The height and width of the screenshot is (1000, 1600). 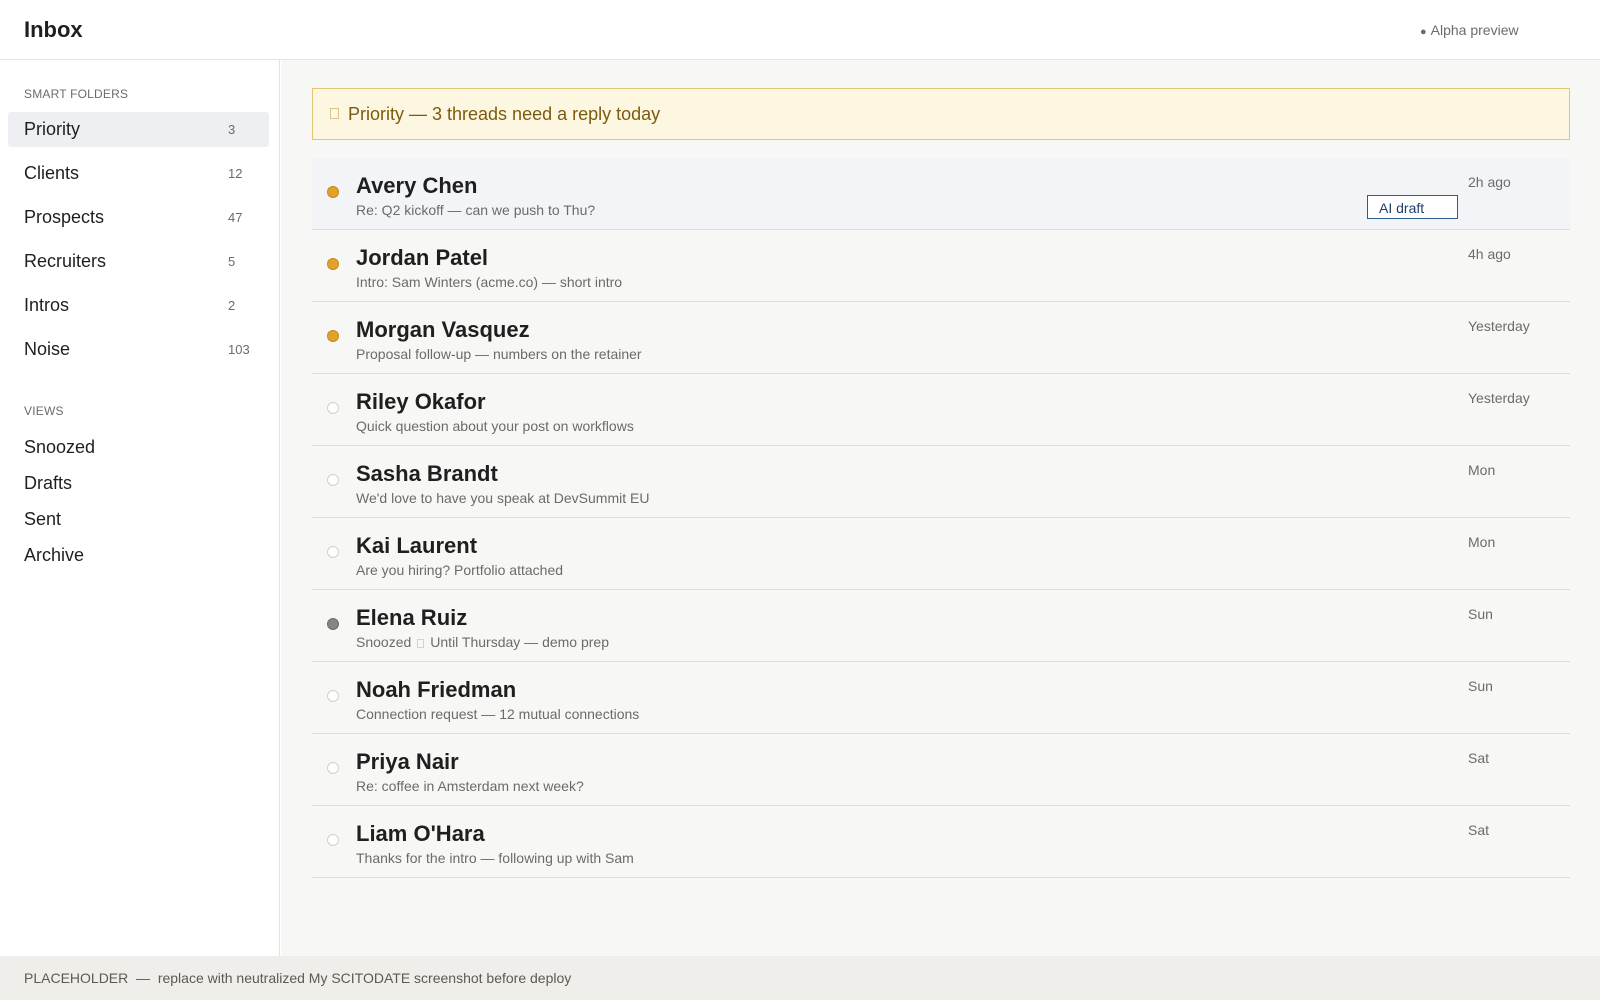 I want to click on ai-draft-button: AI draft, so click(x=1412, y=207).